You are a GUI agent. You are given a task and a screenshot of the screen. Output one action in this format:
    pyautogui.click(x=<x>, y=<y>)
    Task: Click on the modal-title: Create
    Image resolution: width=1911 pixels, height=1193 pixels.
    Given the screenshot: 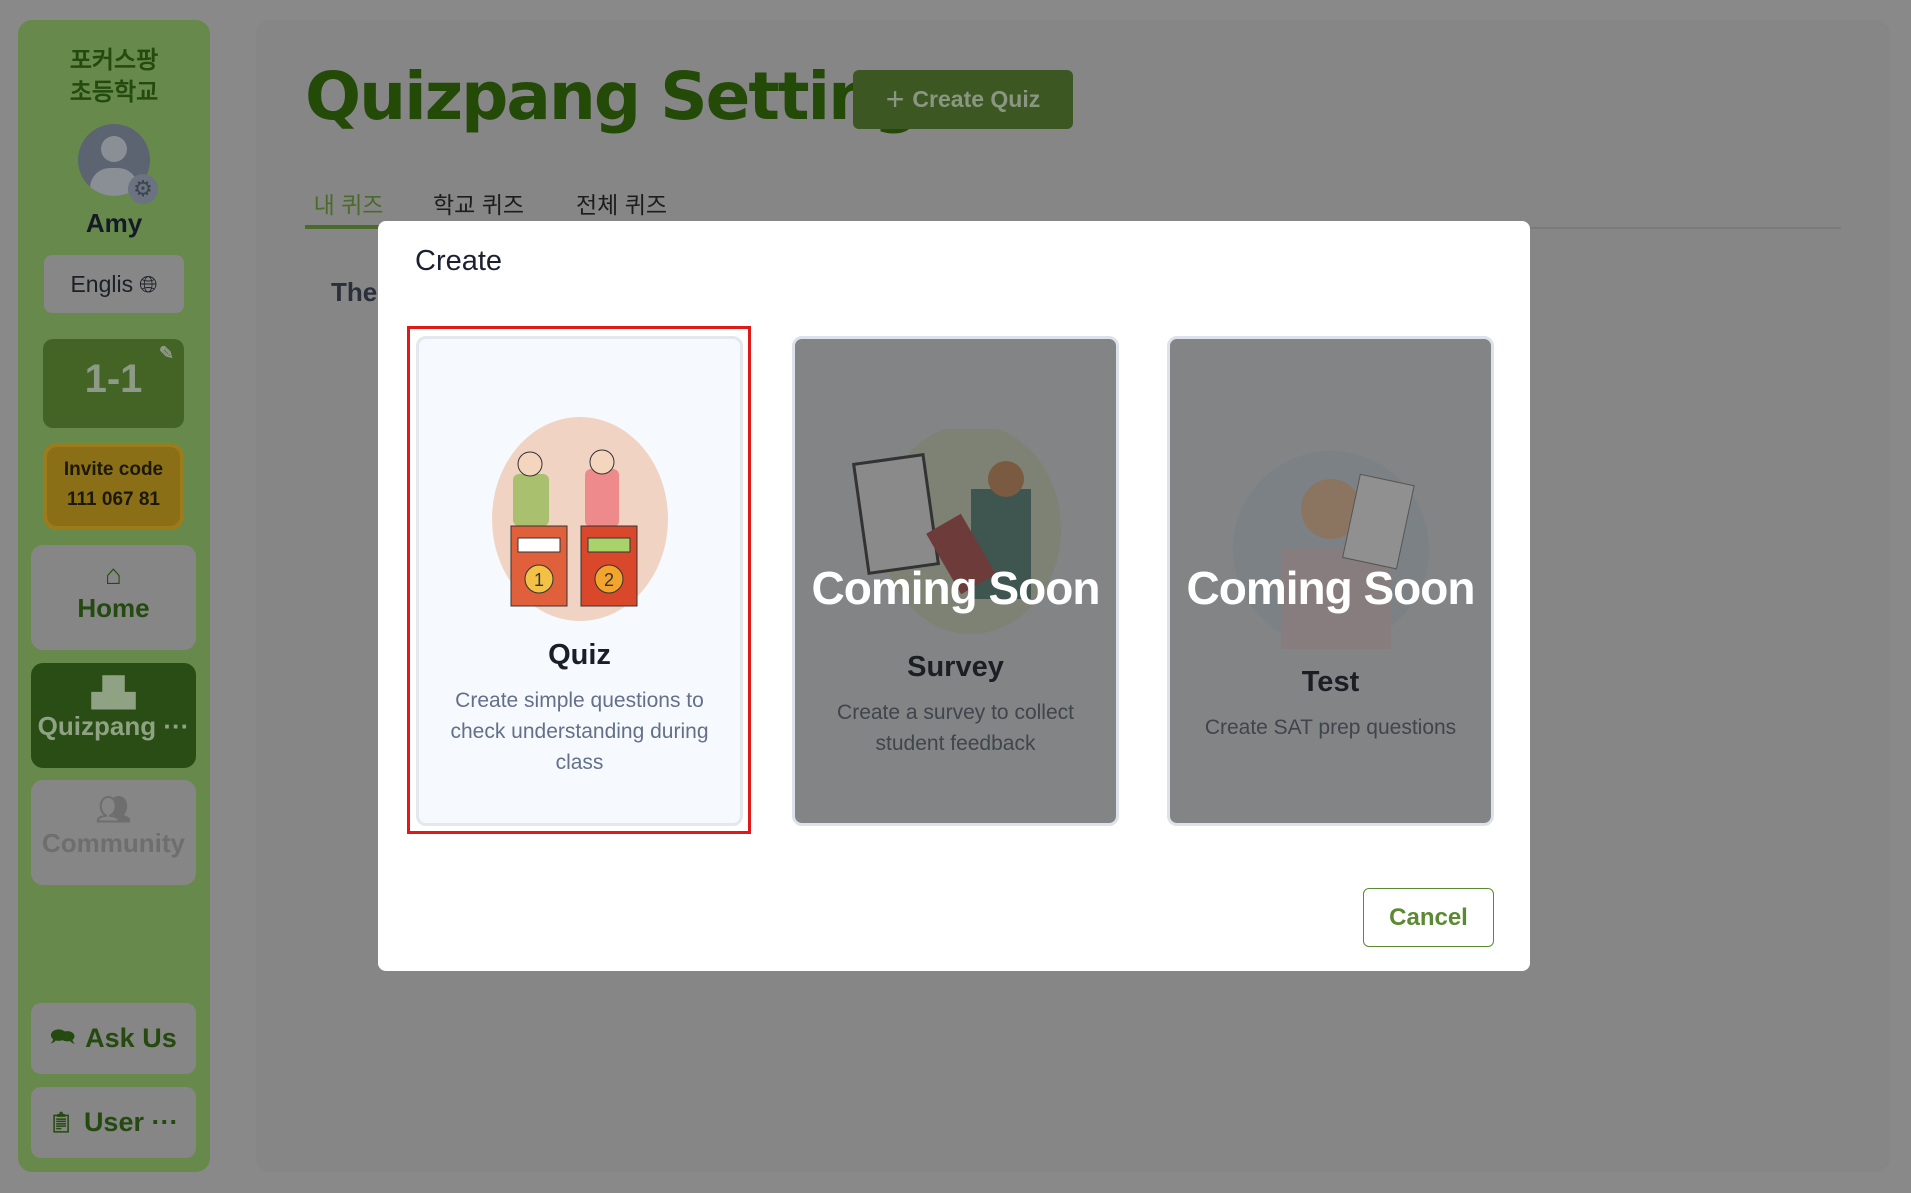 What is the action you would take?
    pyautogui.click(x=459, y=261)
    